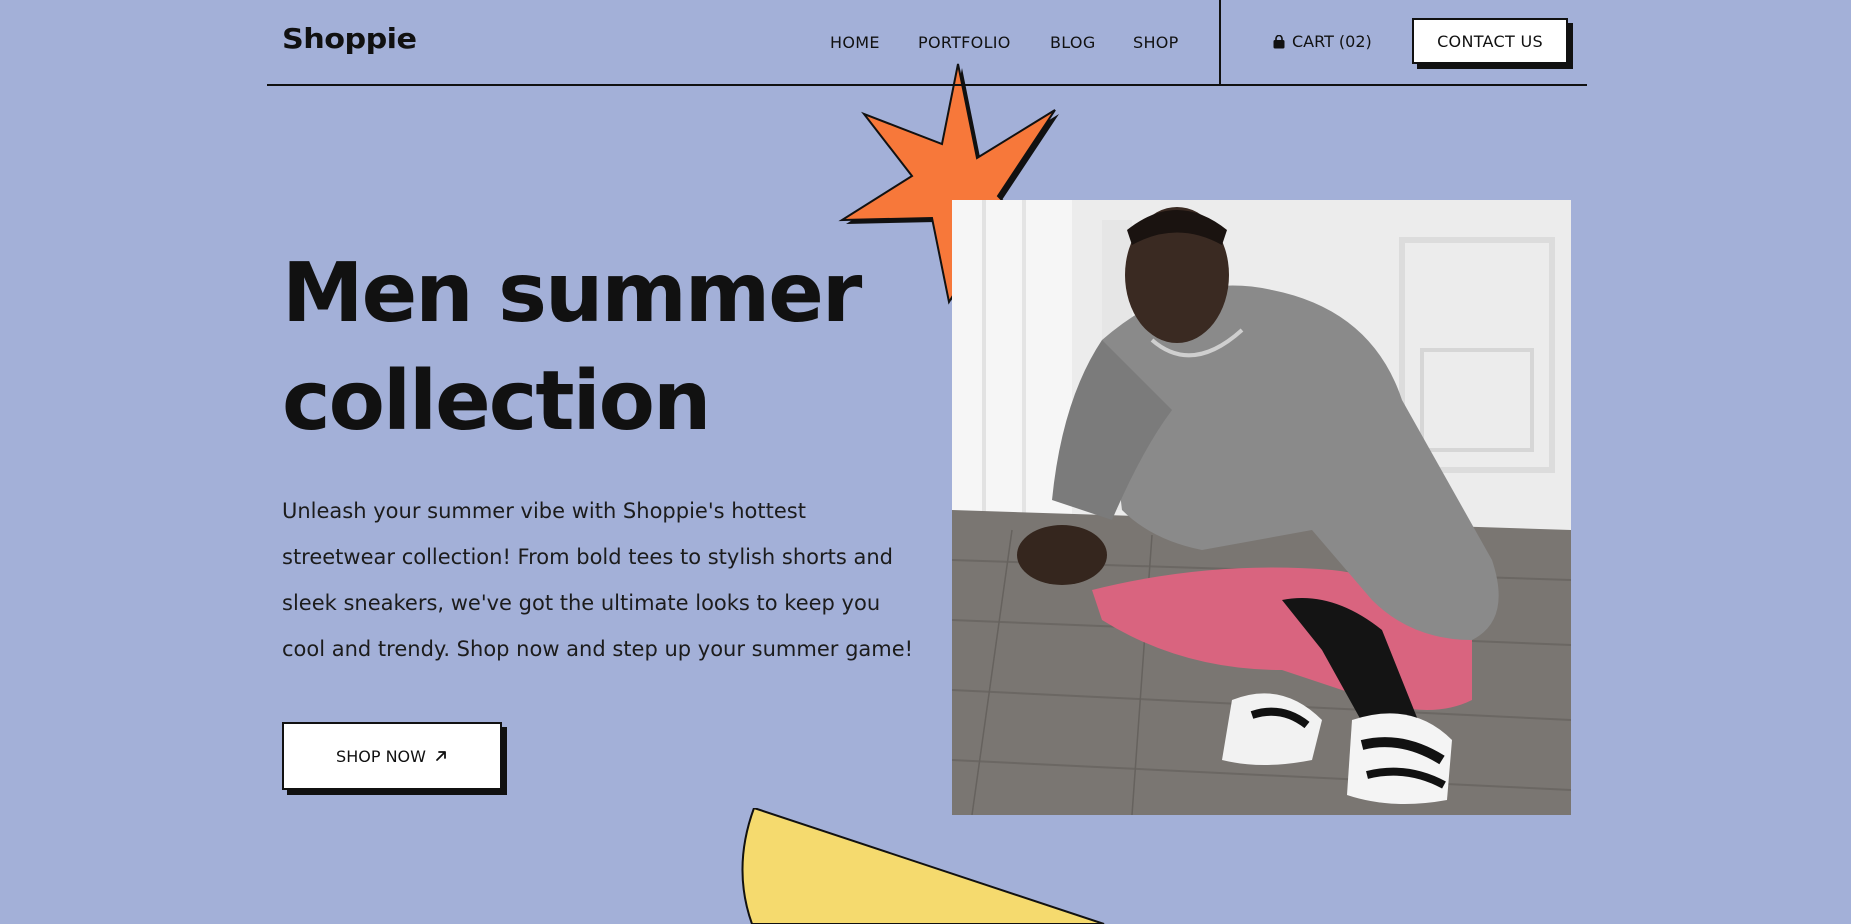 The height and width of the screenshot is (924, 1851). What do you see at coordinates (349, 38) in the screenshot?
I see `brand-logo: Shoppie` at bounding box center [349, 38].